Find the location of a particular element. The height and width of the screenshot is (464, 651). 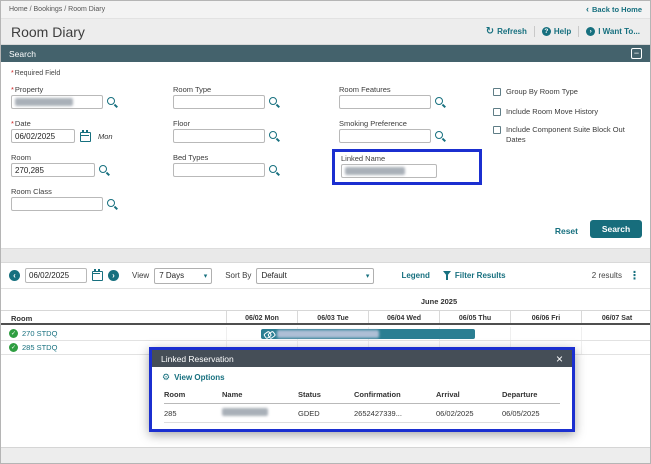

checkbox-icon is located at coordinates (497, 92).